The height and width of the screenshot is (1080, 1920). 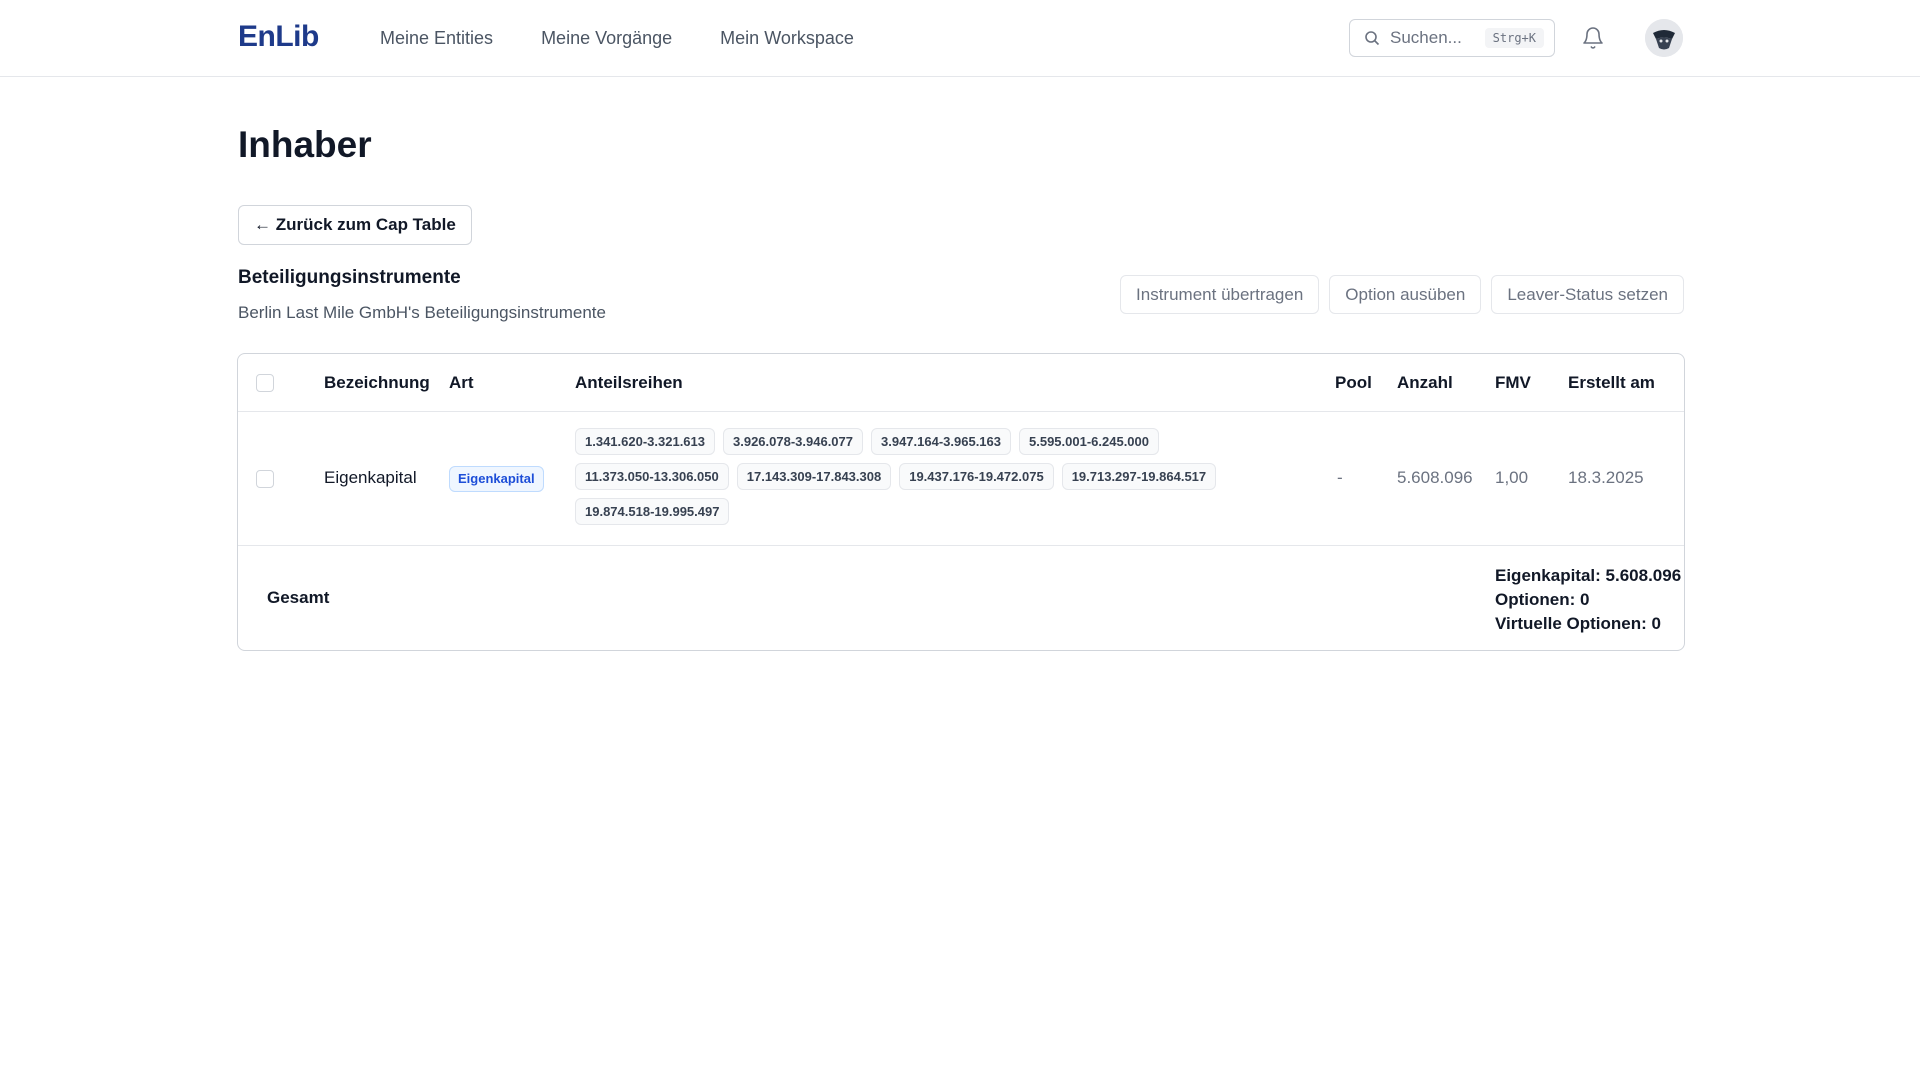 I want to click on page-title: Inhaber, so click(x=305, y=144).